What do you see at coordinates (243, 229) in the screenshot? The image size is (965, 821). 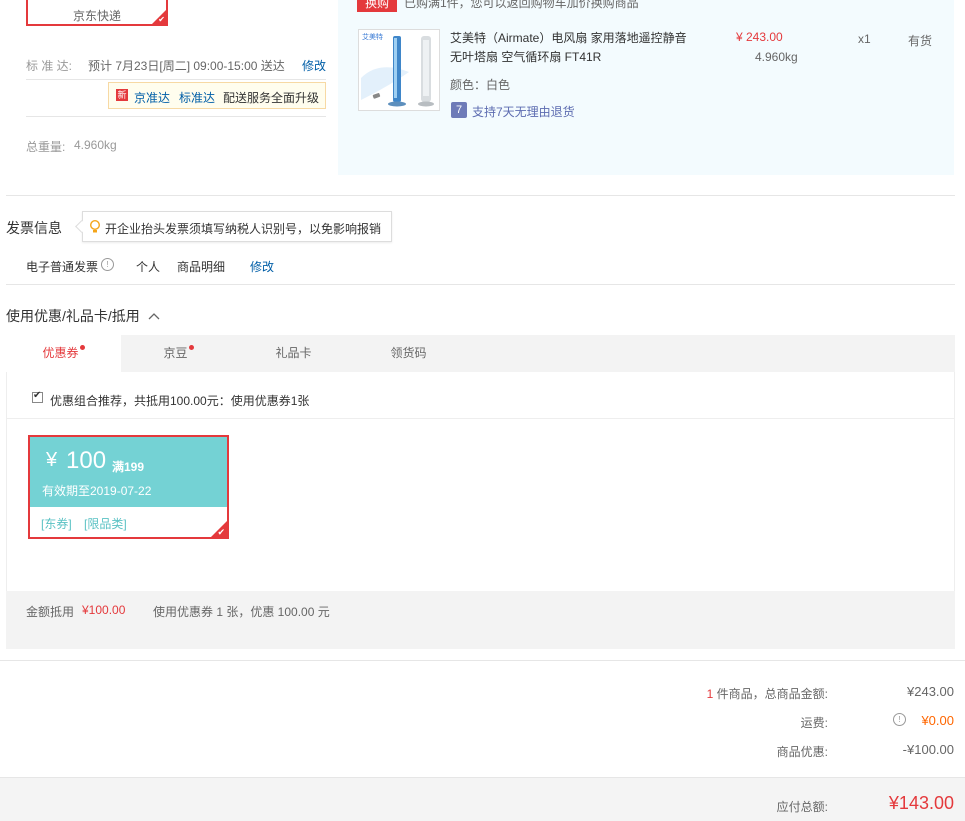 I see `invoice-tip-text: 开企业抬头发票须填写纳税人识别号，以免影响报销` at bounding box center [243, 229].